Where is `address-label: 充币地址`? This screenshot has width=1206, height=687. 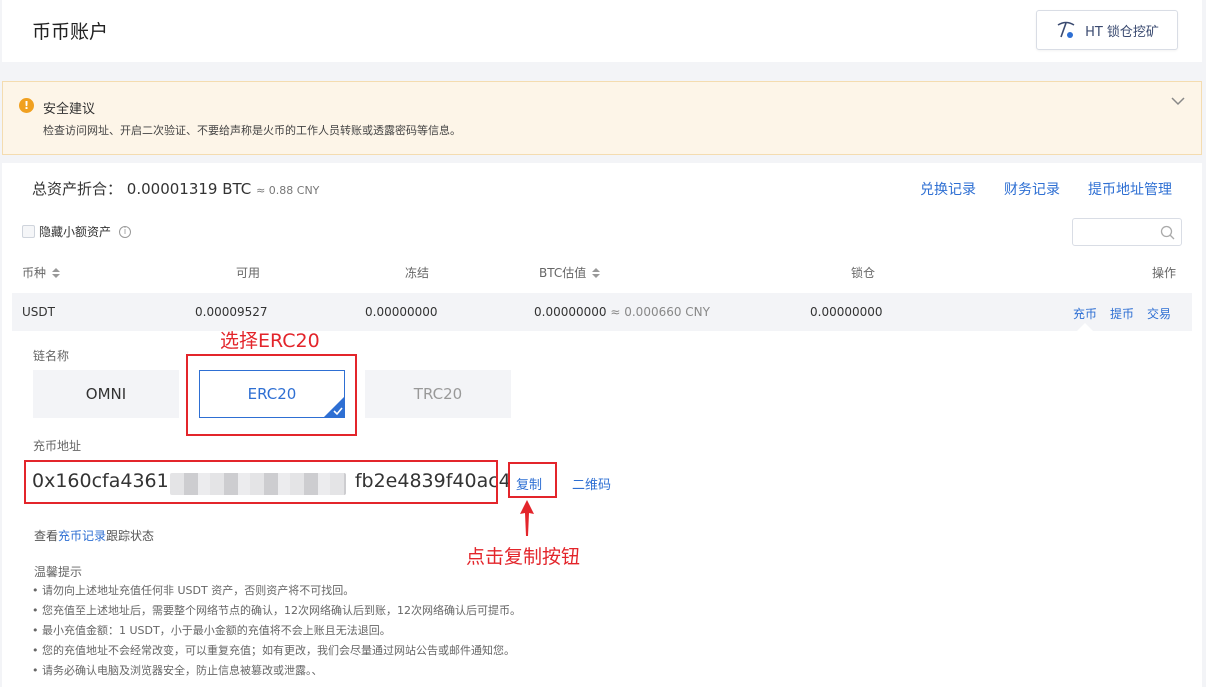
address-label: 充币地址 is located at coordinates (57, 446).